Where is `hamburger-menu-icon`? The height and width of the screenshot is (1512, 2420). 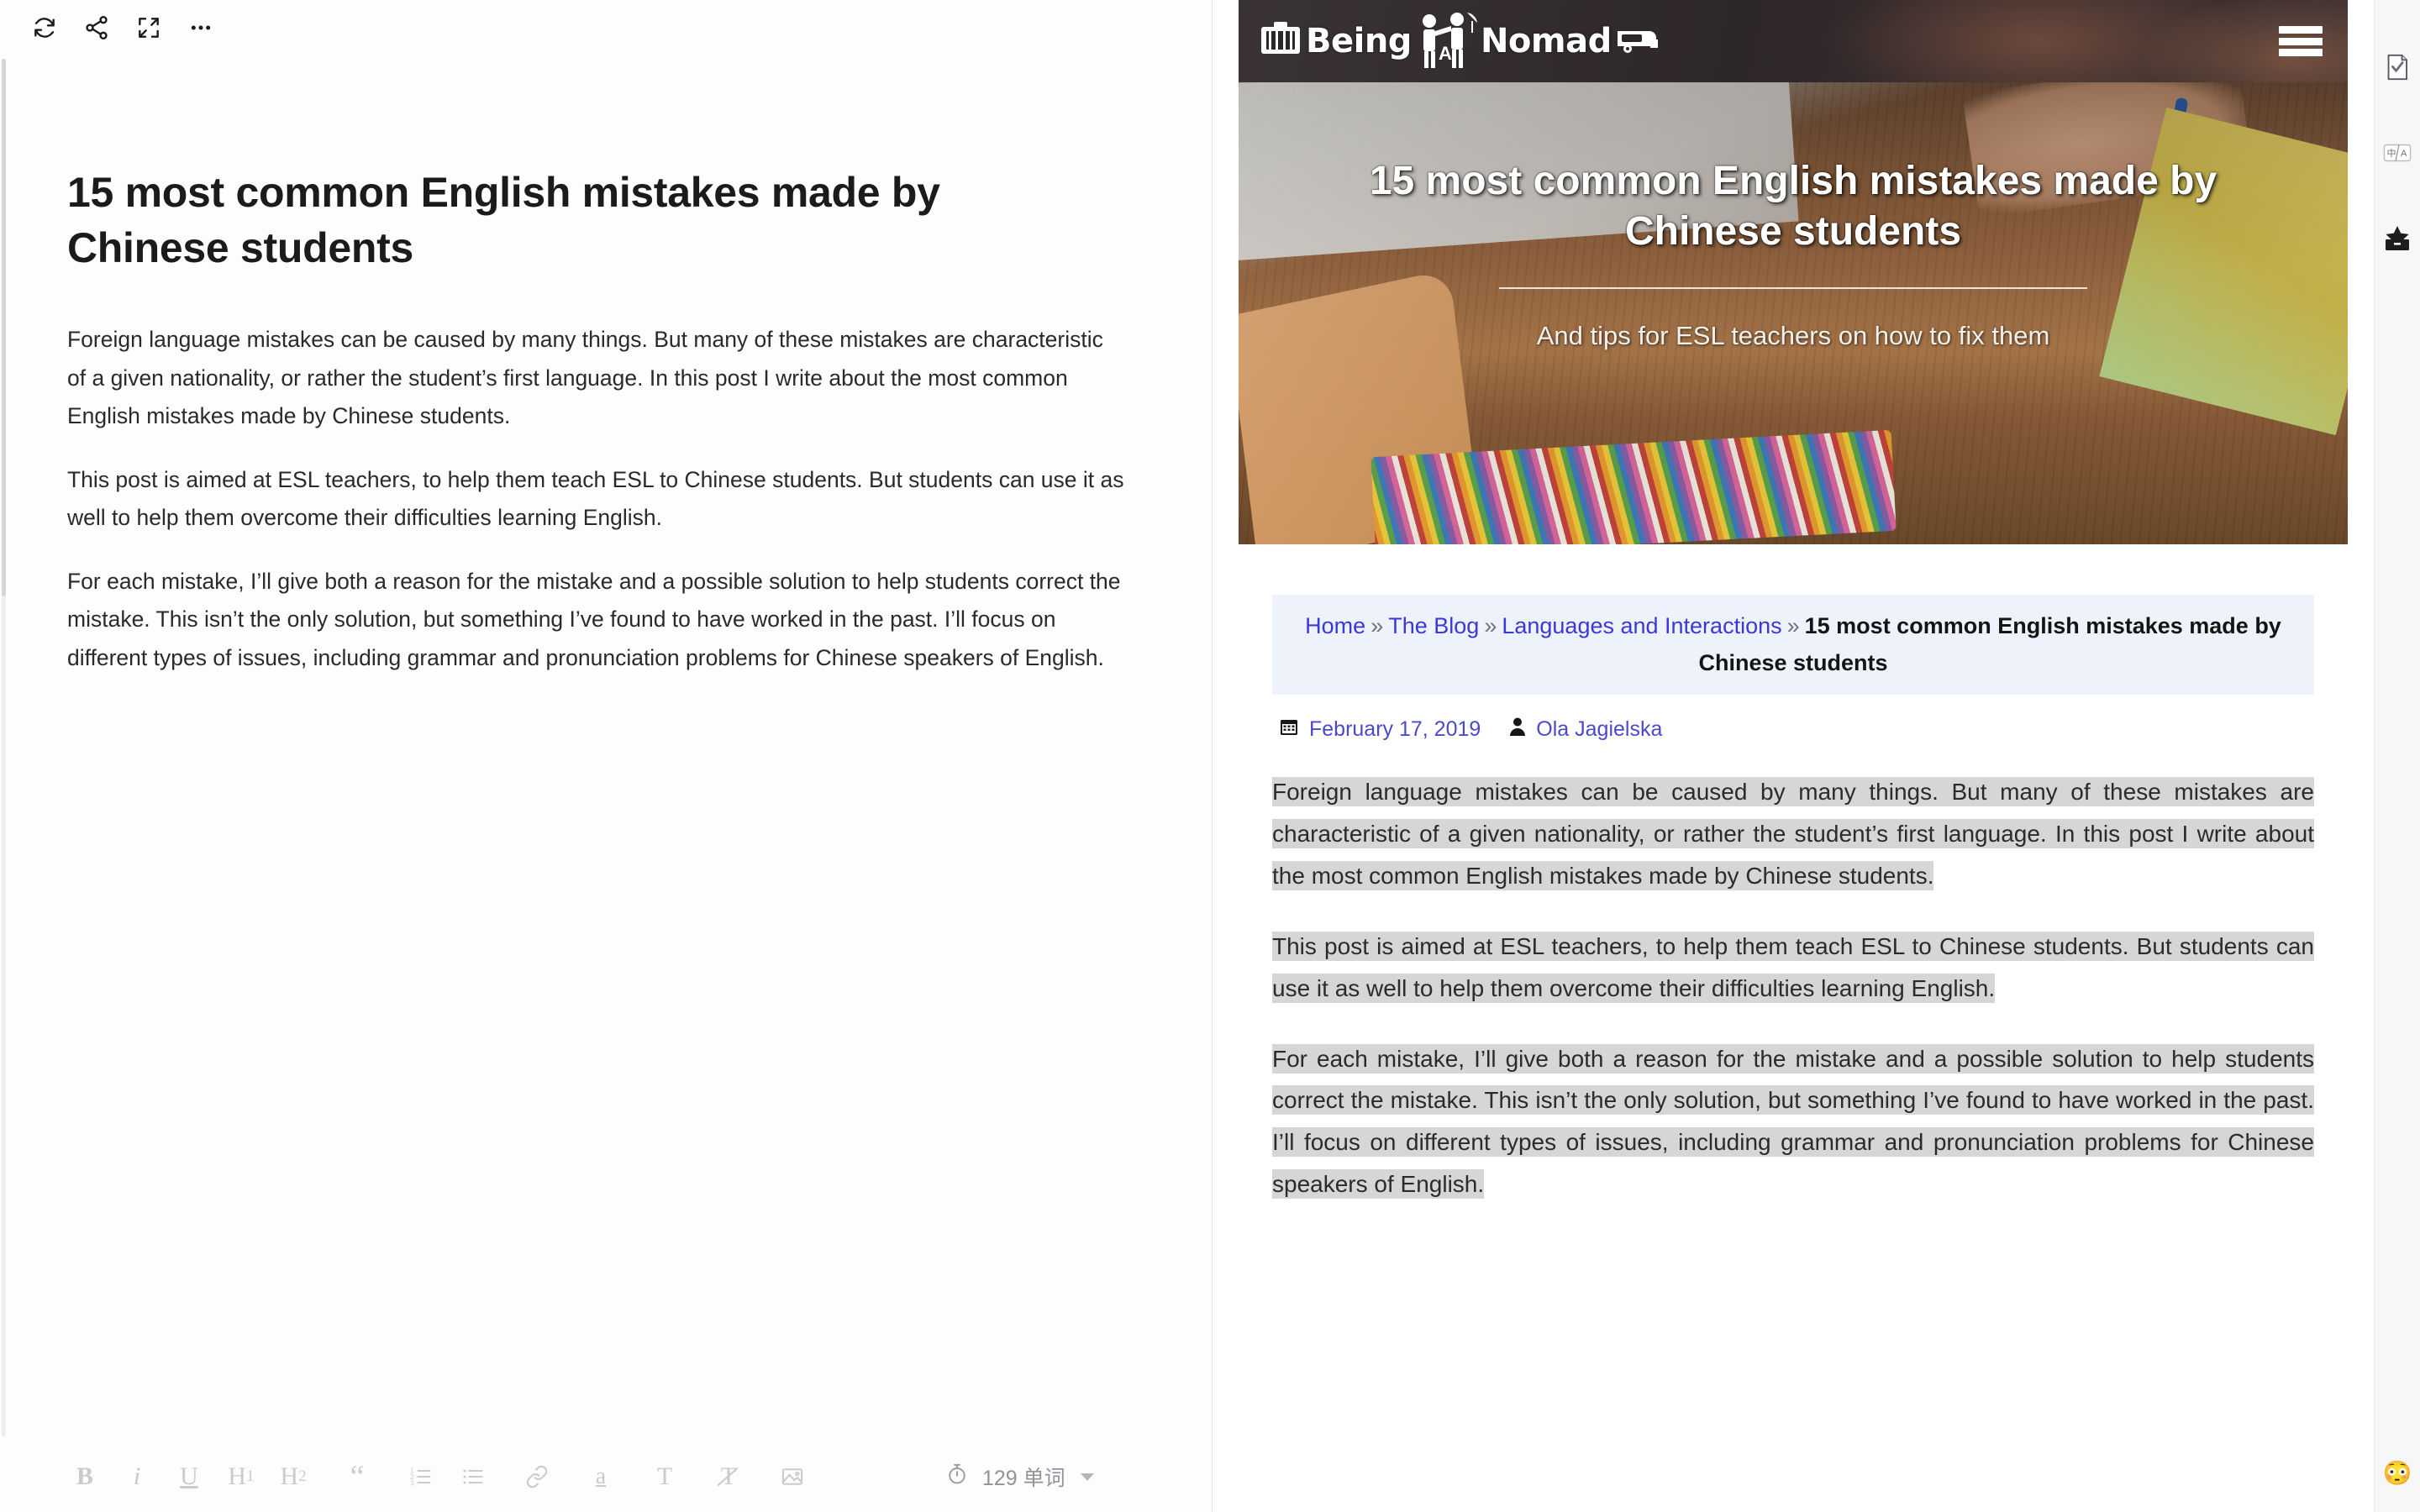
hamburger-menu-icon is located at coordinates (2301, 41).